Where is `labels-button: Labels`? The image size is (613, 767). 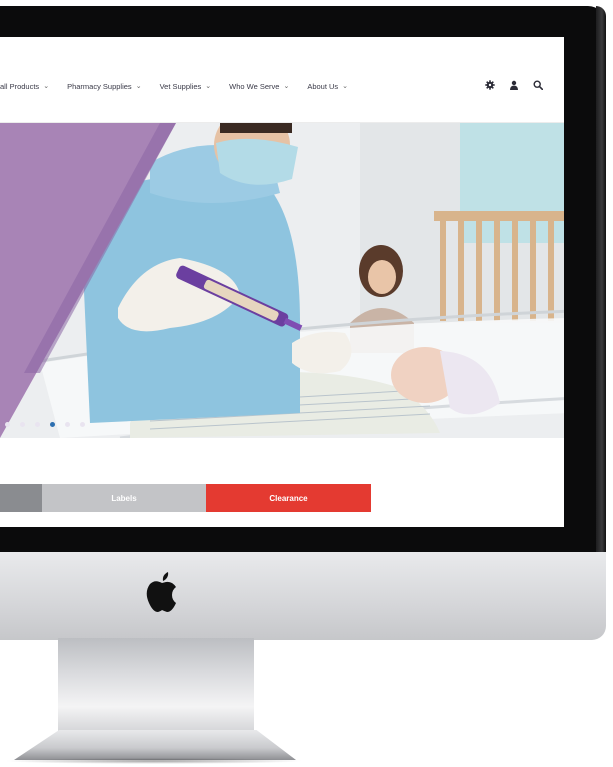
labels-button: Labels is located at coordinates (124, 498).